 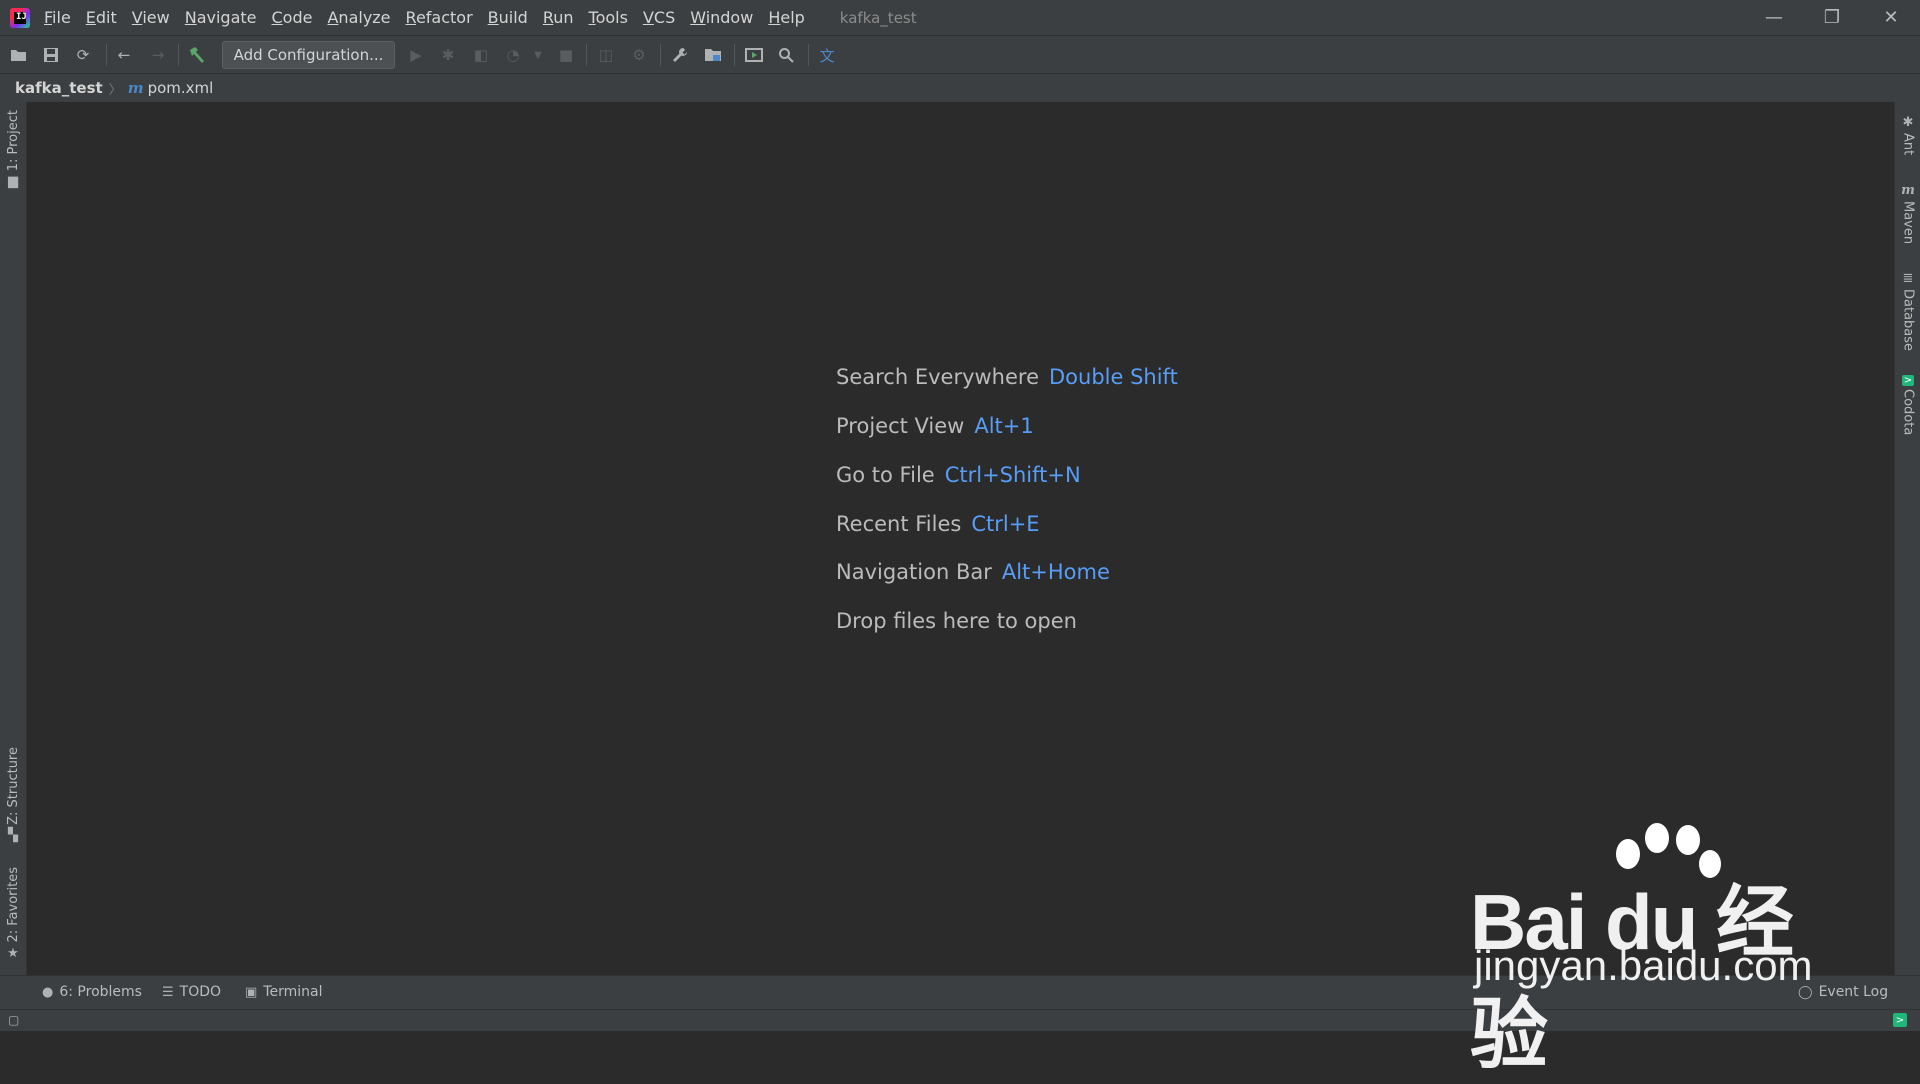 I want to click on intellij-logo-icon: IJ, so click(x=20, y=17).